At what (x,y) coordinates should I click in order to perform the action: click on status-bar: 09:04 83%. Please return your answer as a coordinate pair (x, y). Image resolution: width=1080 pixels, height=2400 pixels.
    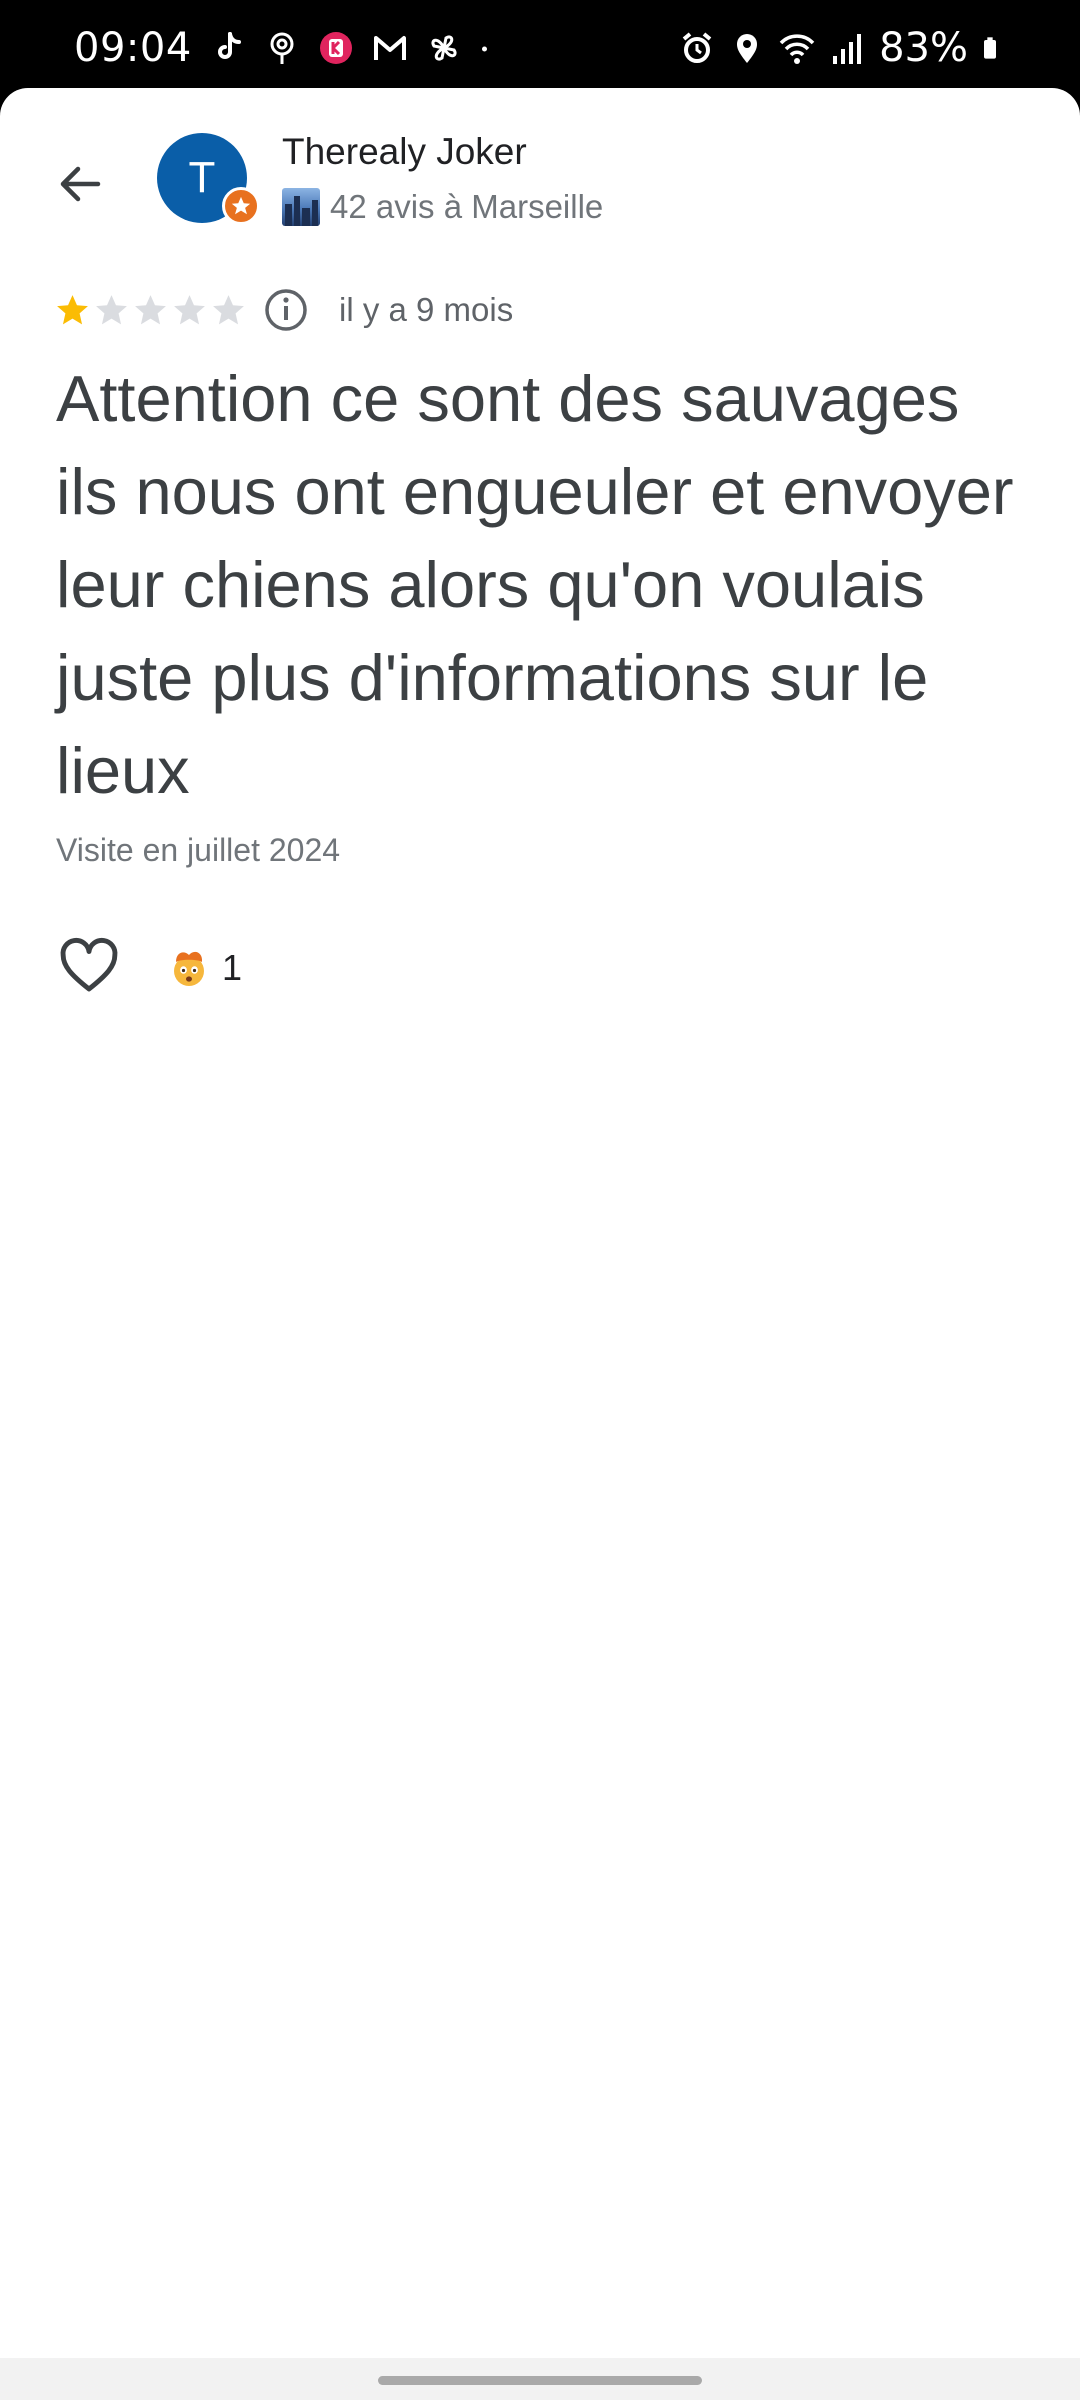
    Looking at the image, I should click on (540, 44).